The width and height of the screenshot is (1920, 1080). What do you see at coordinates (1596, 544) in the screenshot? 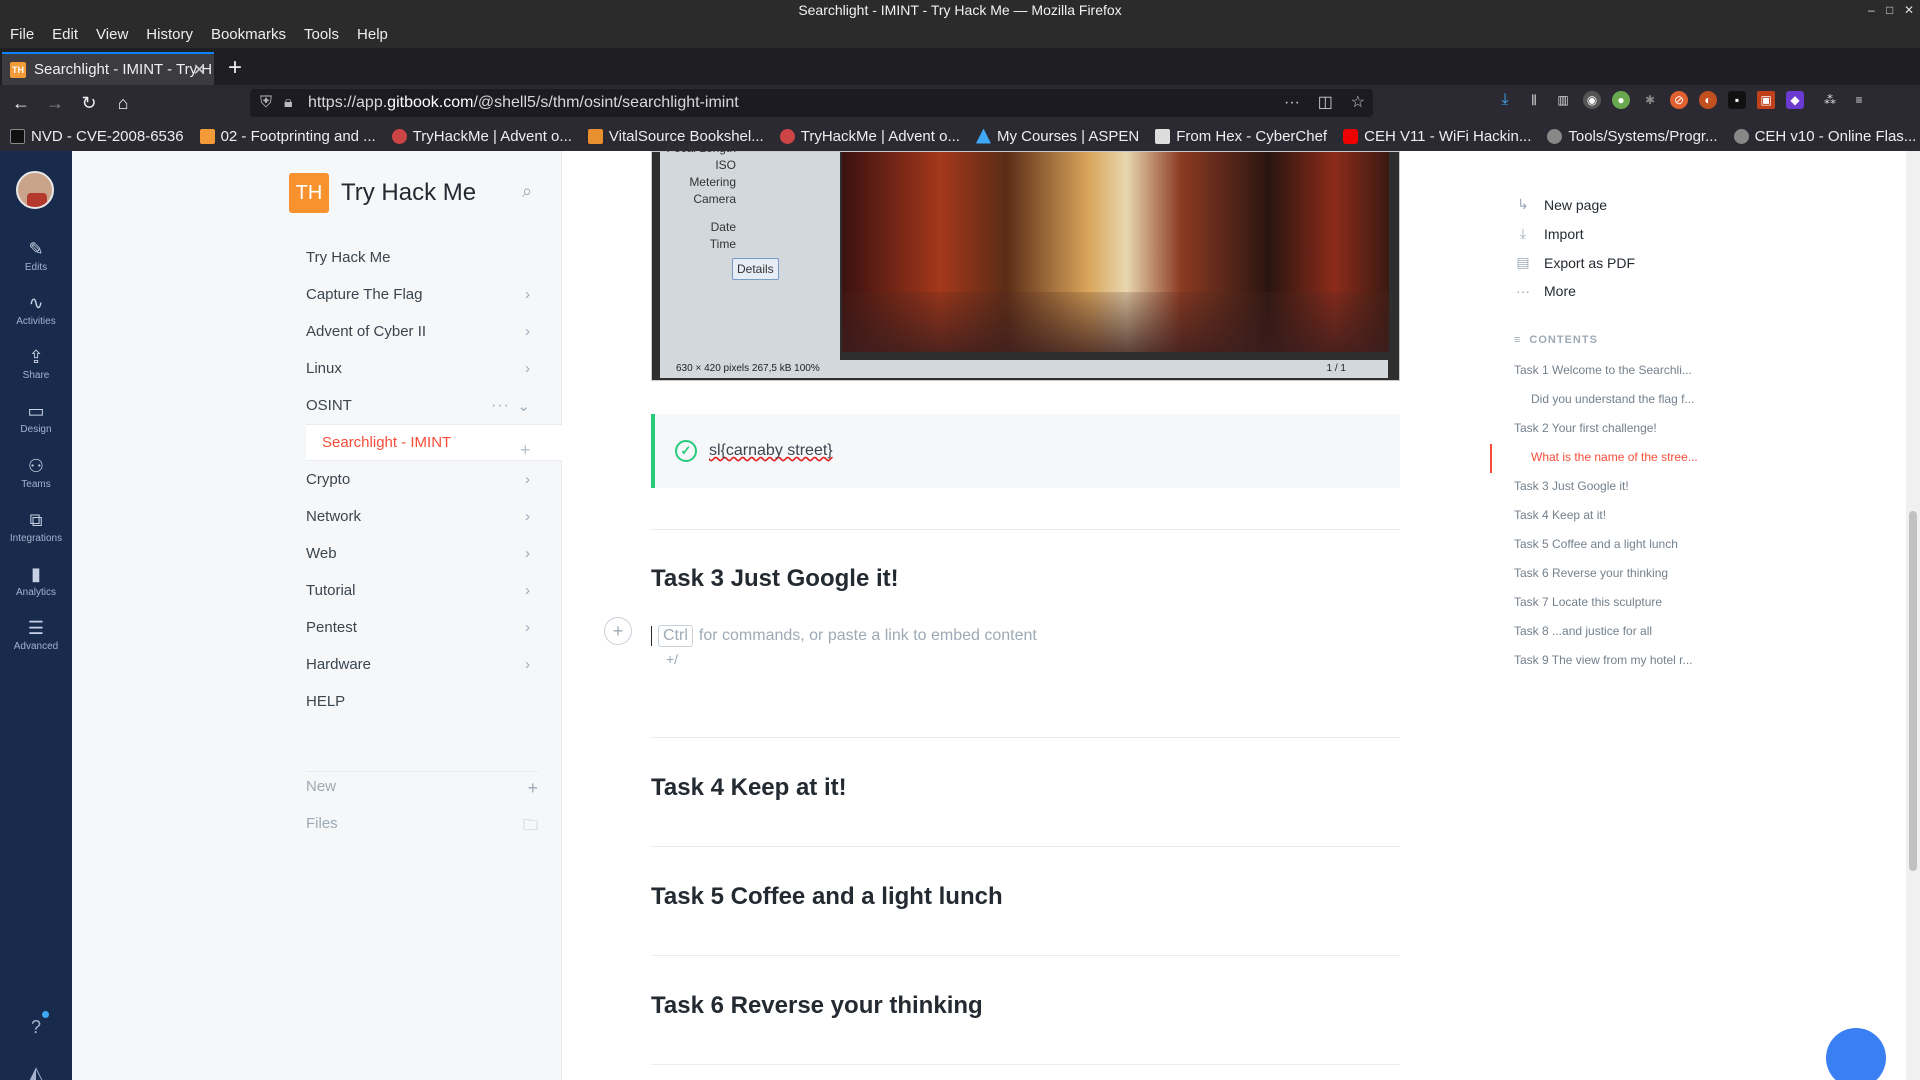
I see `toc-item: Task 5 Coffee and a light lunch` at bounding box center [1596, 544].